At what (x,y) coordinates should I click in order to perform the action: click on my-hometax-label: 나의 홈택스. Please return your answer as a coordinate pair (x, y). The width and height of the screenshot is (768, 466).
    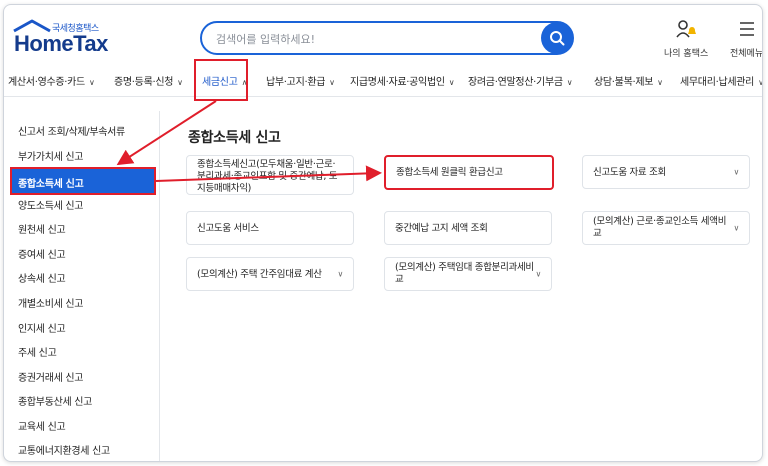
    Looking at the image, I should click on (686, 54).